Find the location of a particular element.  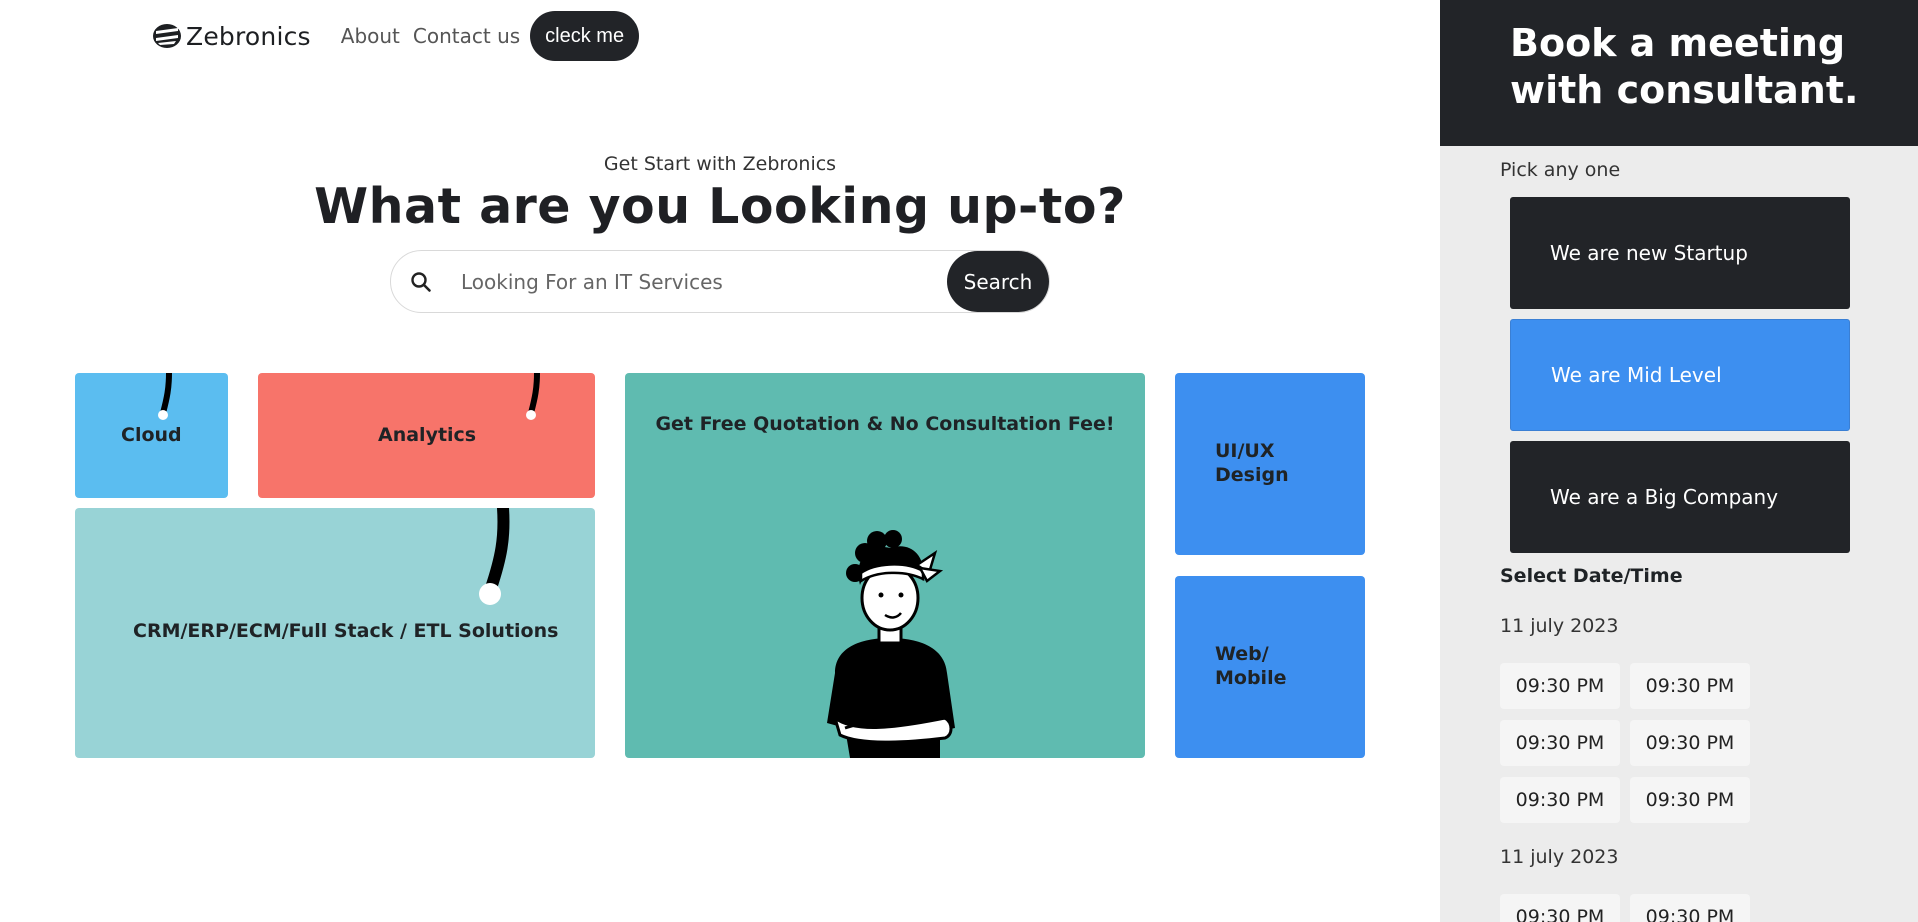

search-icon is located at coordinates (421, 282).